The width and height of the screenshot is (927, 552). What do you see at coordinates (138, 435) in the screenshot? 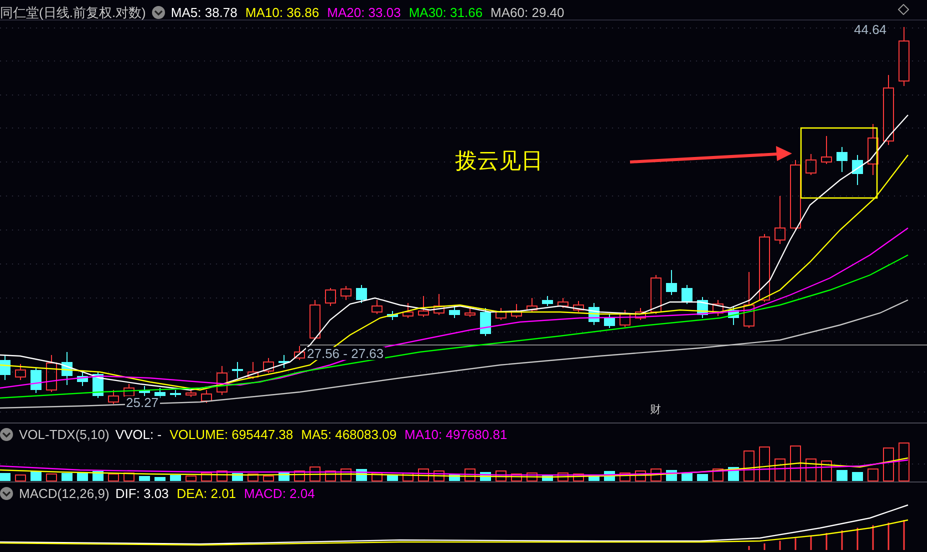
I see `legend-value: VVOL: -` at bounding box center [138, 435].